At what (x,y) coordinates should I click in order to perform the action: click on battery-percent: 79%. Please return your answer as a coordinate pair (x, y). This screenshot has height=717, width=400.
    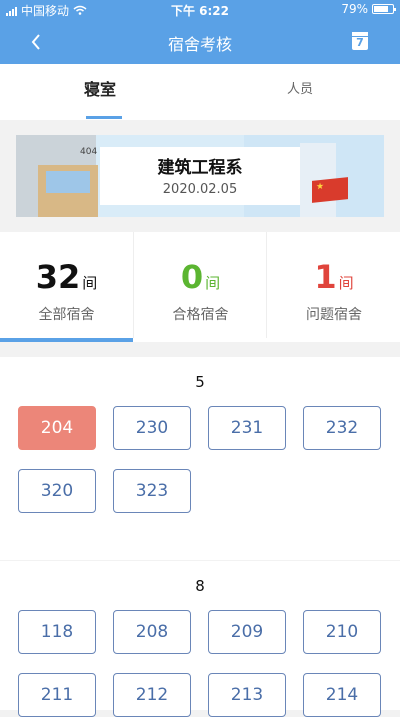
    Looking at the image, I should click on (354, 9).